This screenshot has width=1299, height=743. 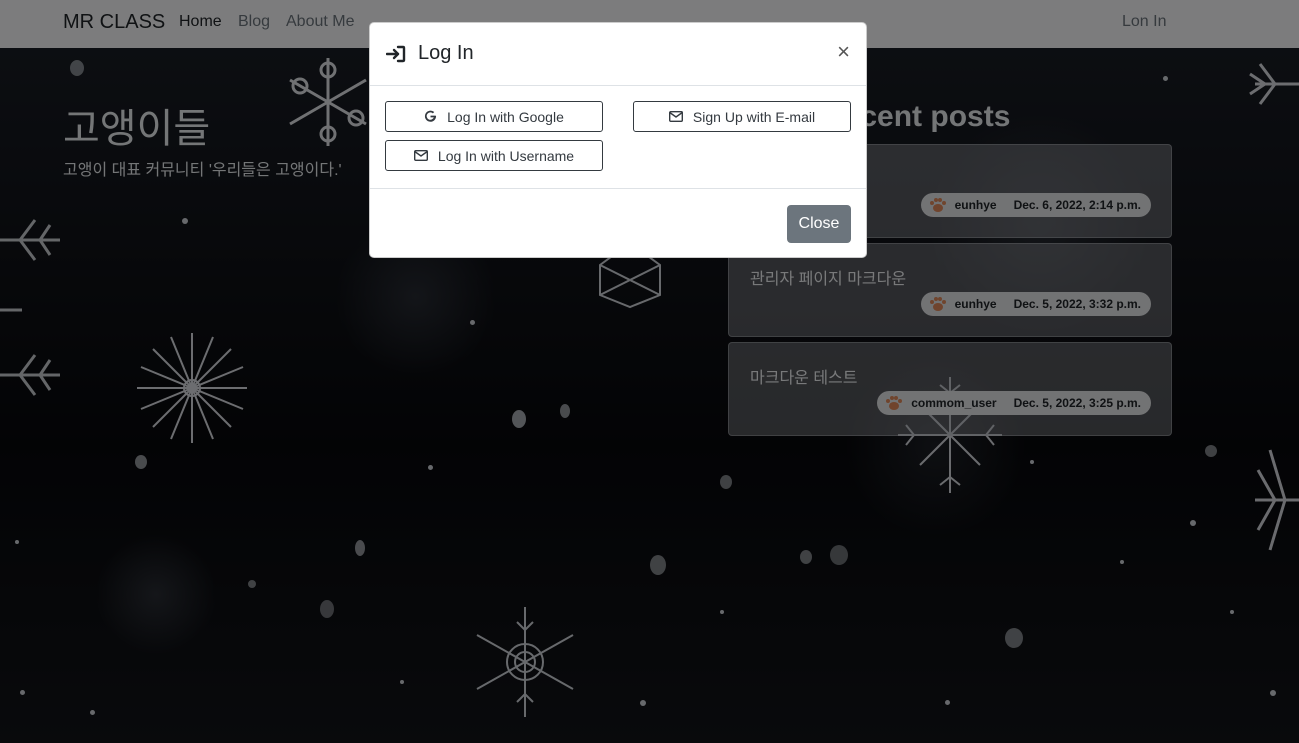 I want to click on google-icon, so click(x=431, y=116).